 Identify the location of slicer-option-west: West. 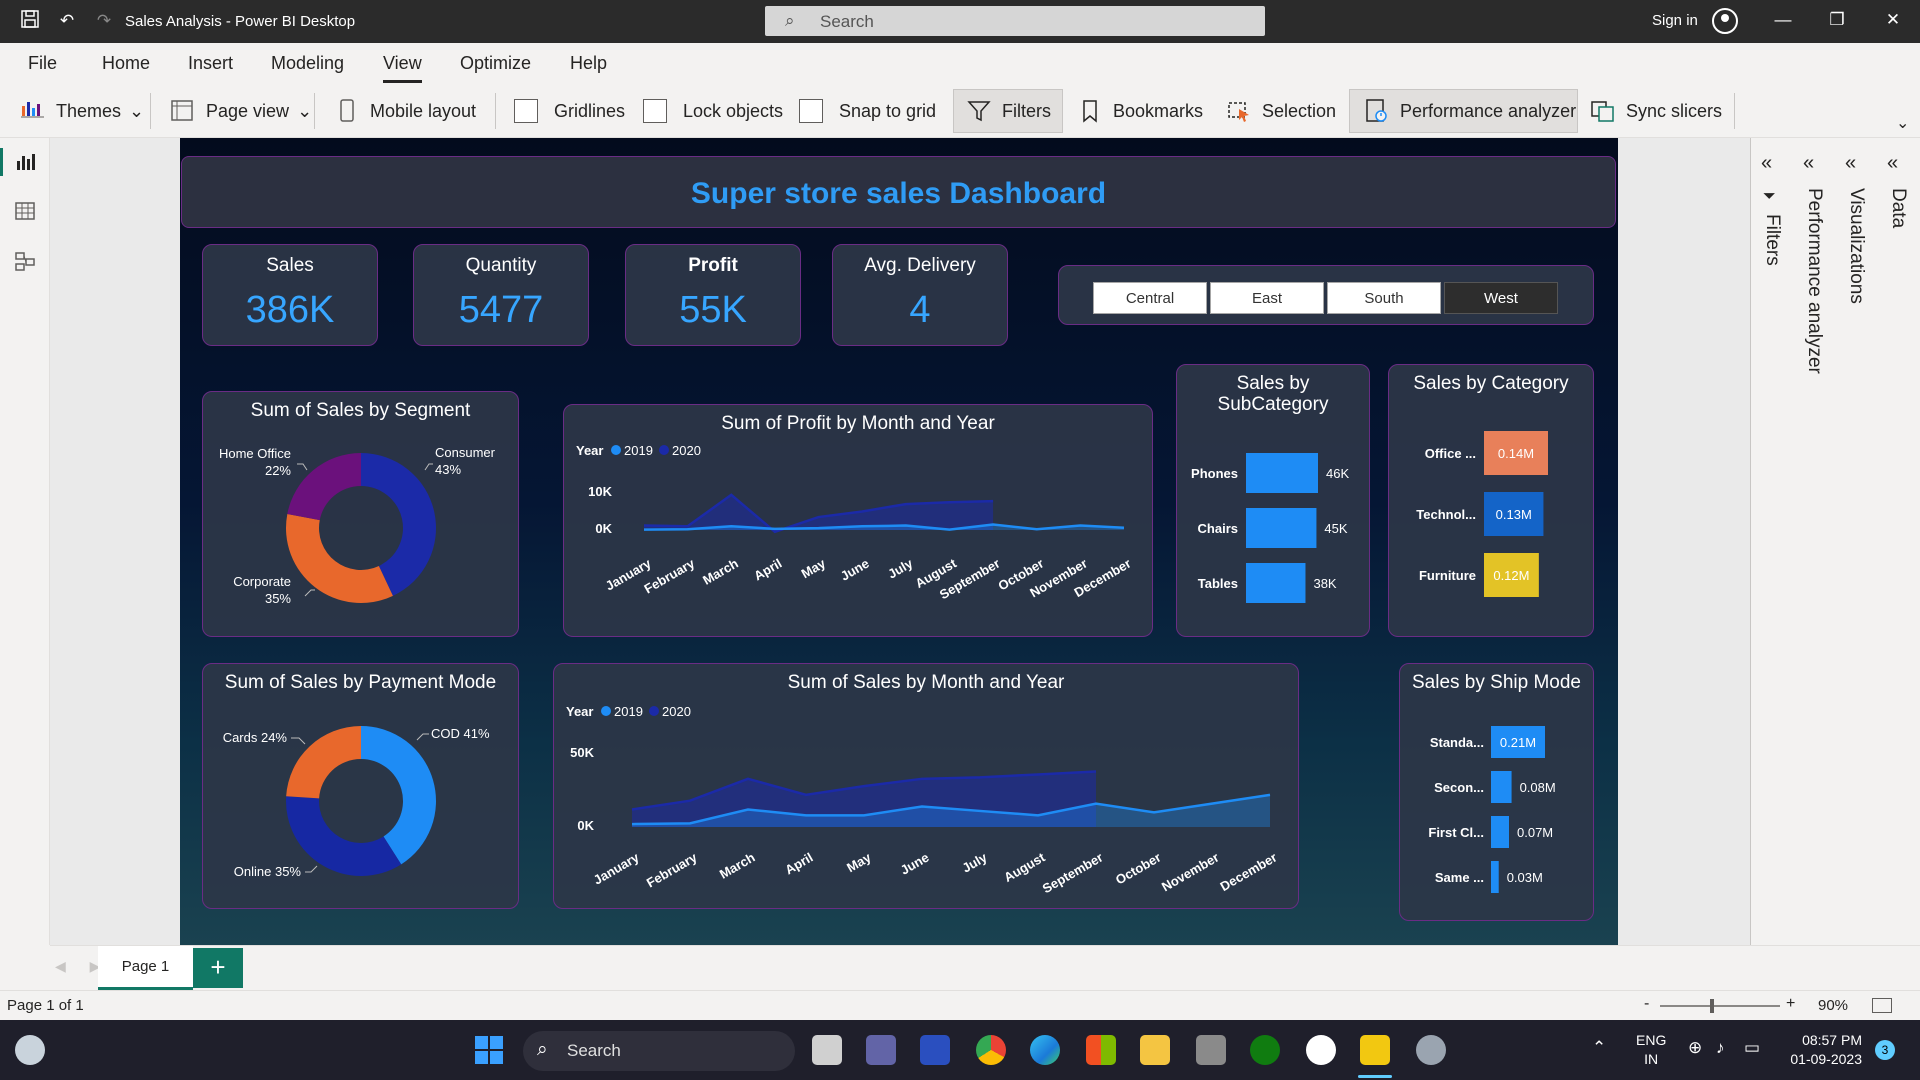
(1501, 298).